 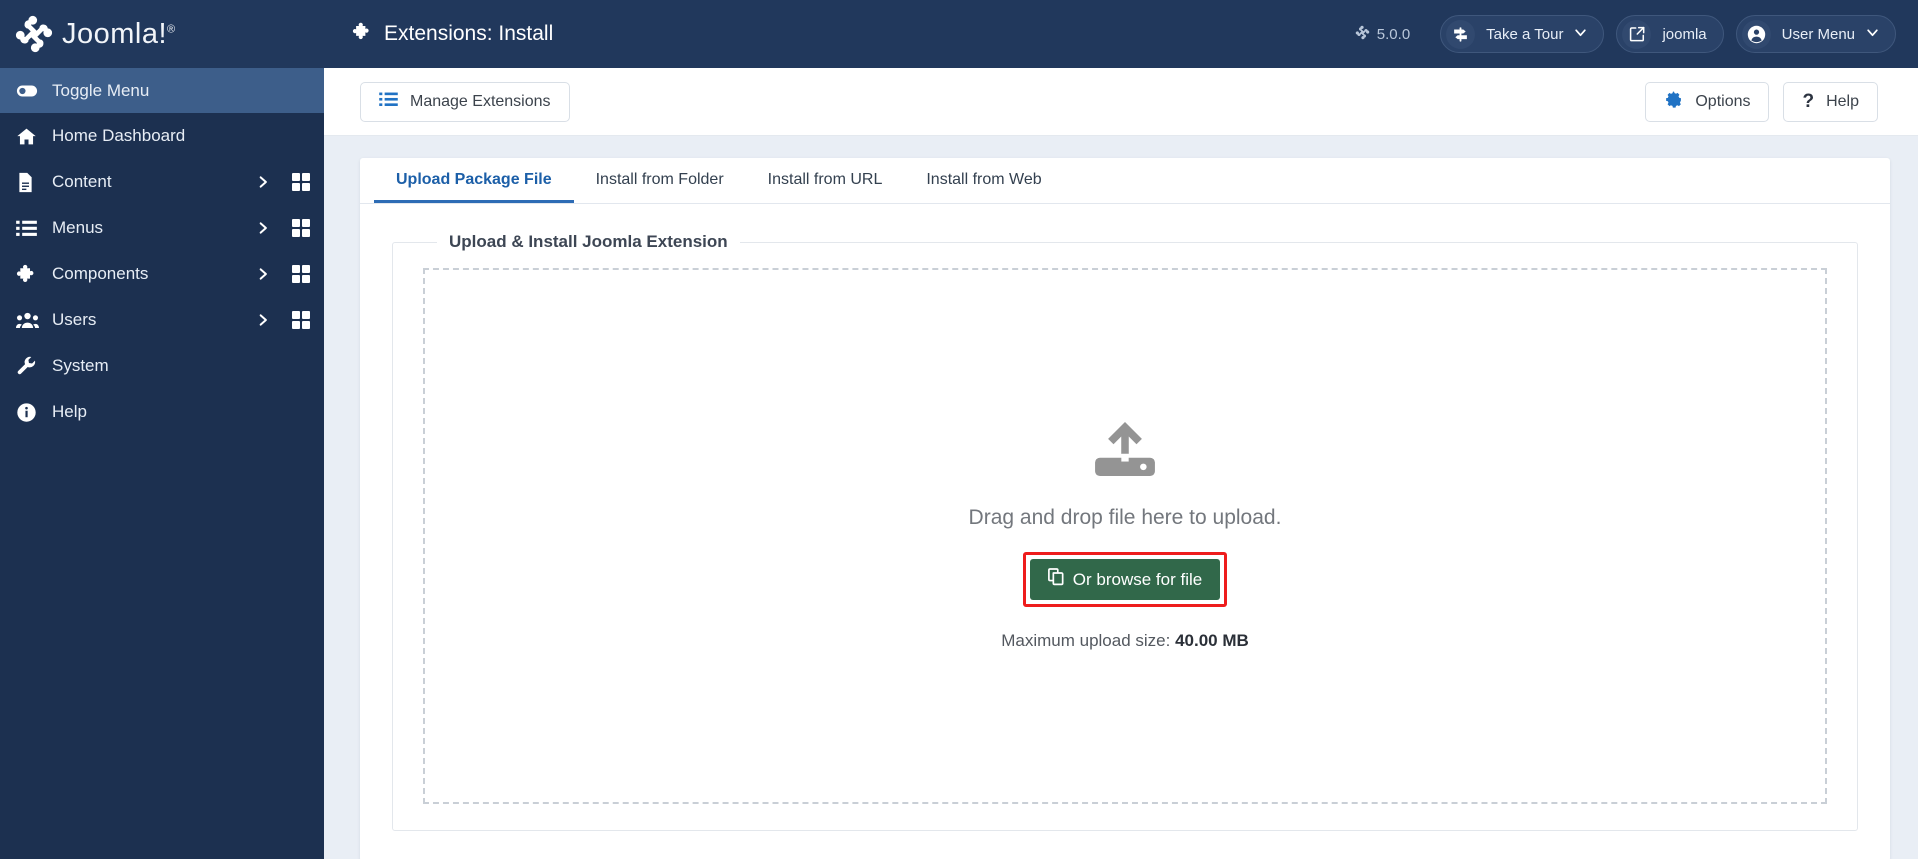 What do you see at coordinates (162, 412) in the screenshot?
I see `sidebar-item-help: Help` at bounding box center [162, 412].